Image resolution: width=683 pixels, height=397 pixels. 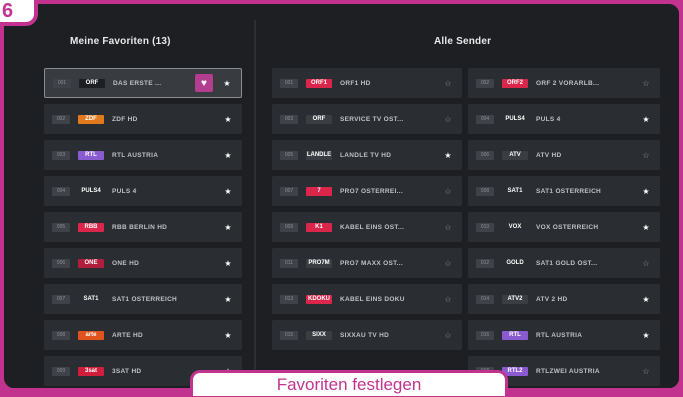 I want to click on channel-row: 012 GOLD SAT1 GOLD ÖST... ☆, so click(x=564, y=263).